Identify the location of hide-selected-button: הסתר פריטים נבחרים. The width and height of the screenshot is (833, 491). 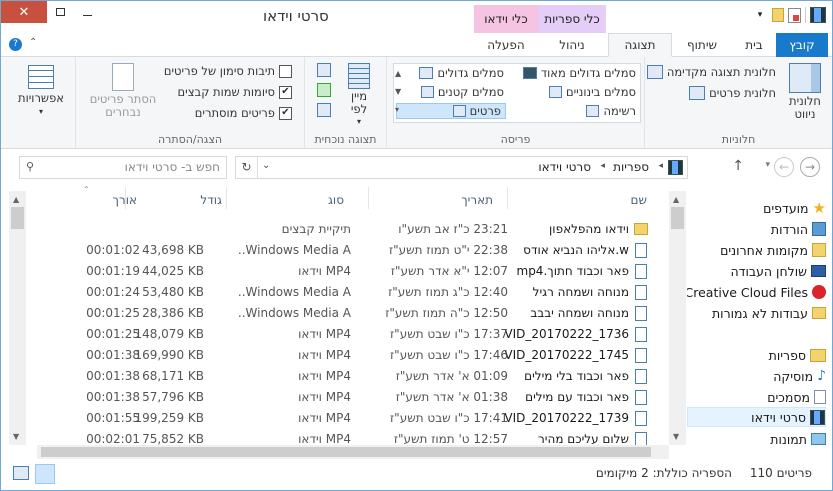
(123, 91).